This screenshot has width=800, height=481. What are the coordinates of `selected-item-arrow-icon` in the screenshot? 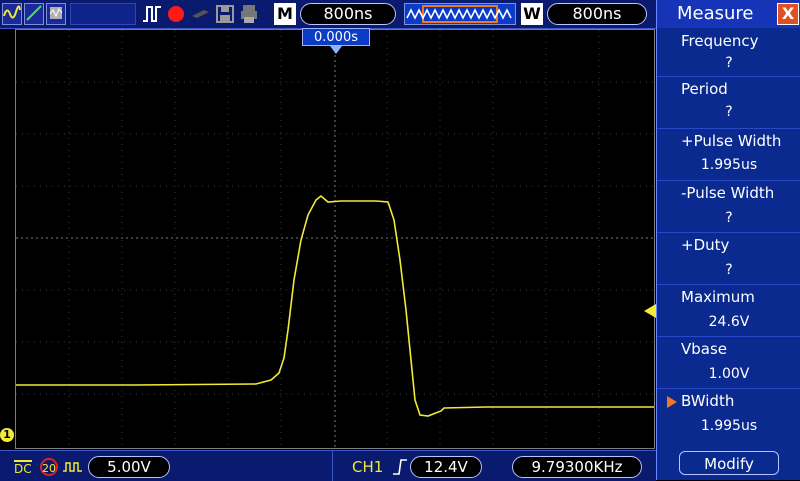 It's located at (672, 402).